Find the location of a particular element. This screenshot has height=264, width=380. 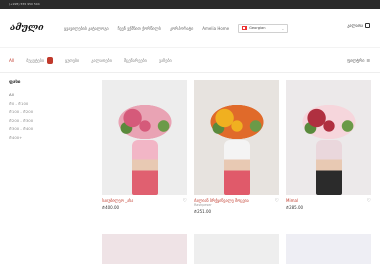

category-bouquets: ბუკეტები is located at coordinates (40, 60).